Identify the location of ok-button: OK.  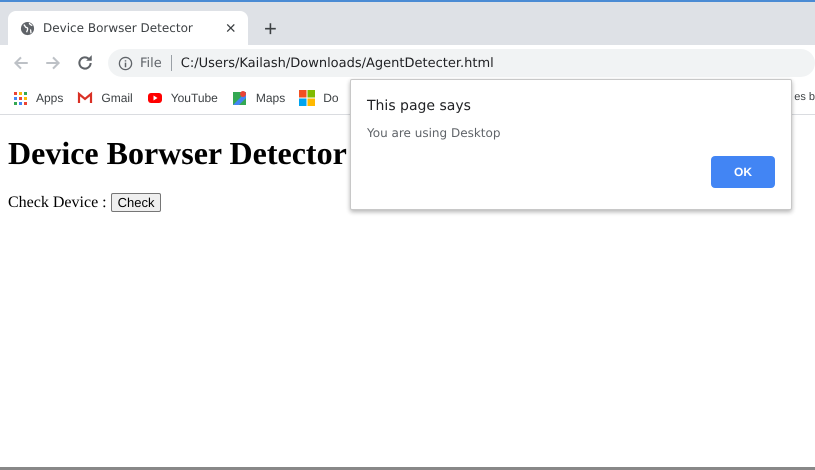
(743, 172).